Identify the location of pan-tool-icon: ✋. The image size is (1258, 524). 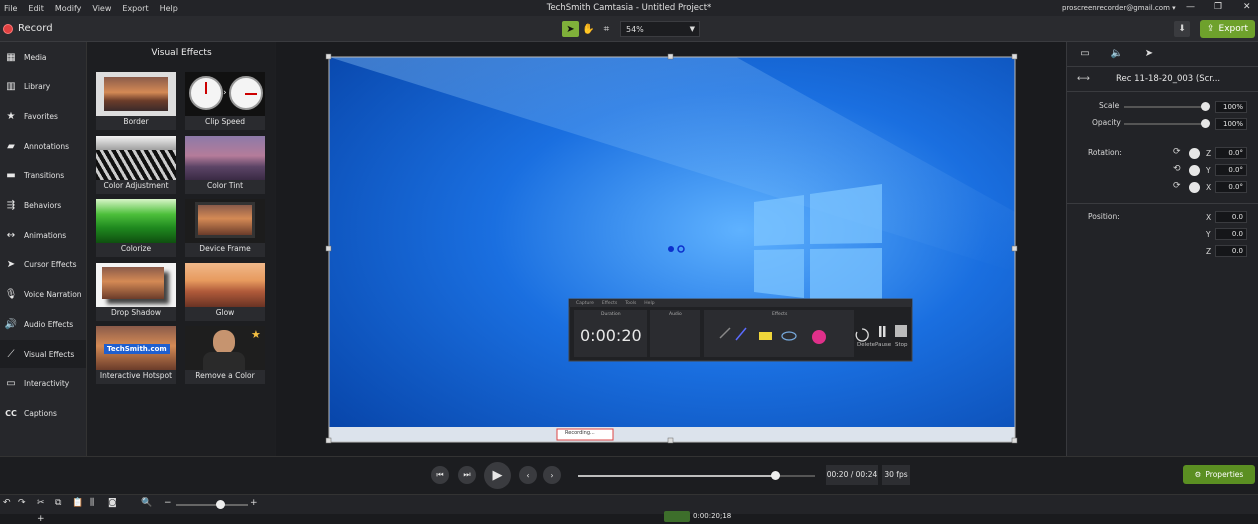
(588, 29).